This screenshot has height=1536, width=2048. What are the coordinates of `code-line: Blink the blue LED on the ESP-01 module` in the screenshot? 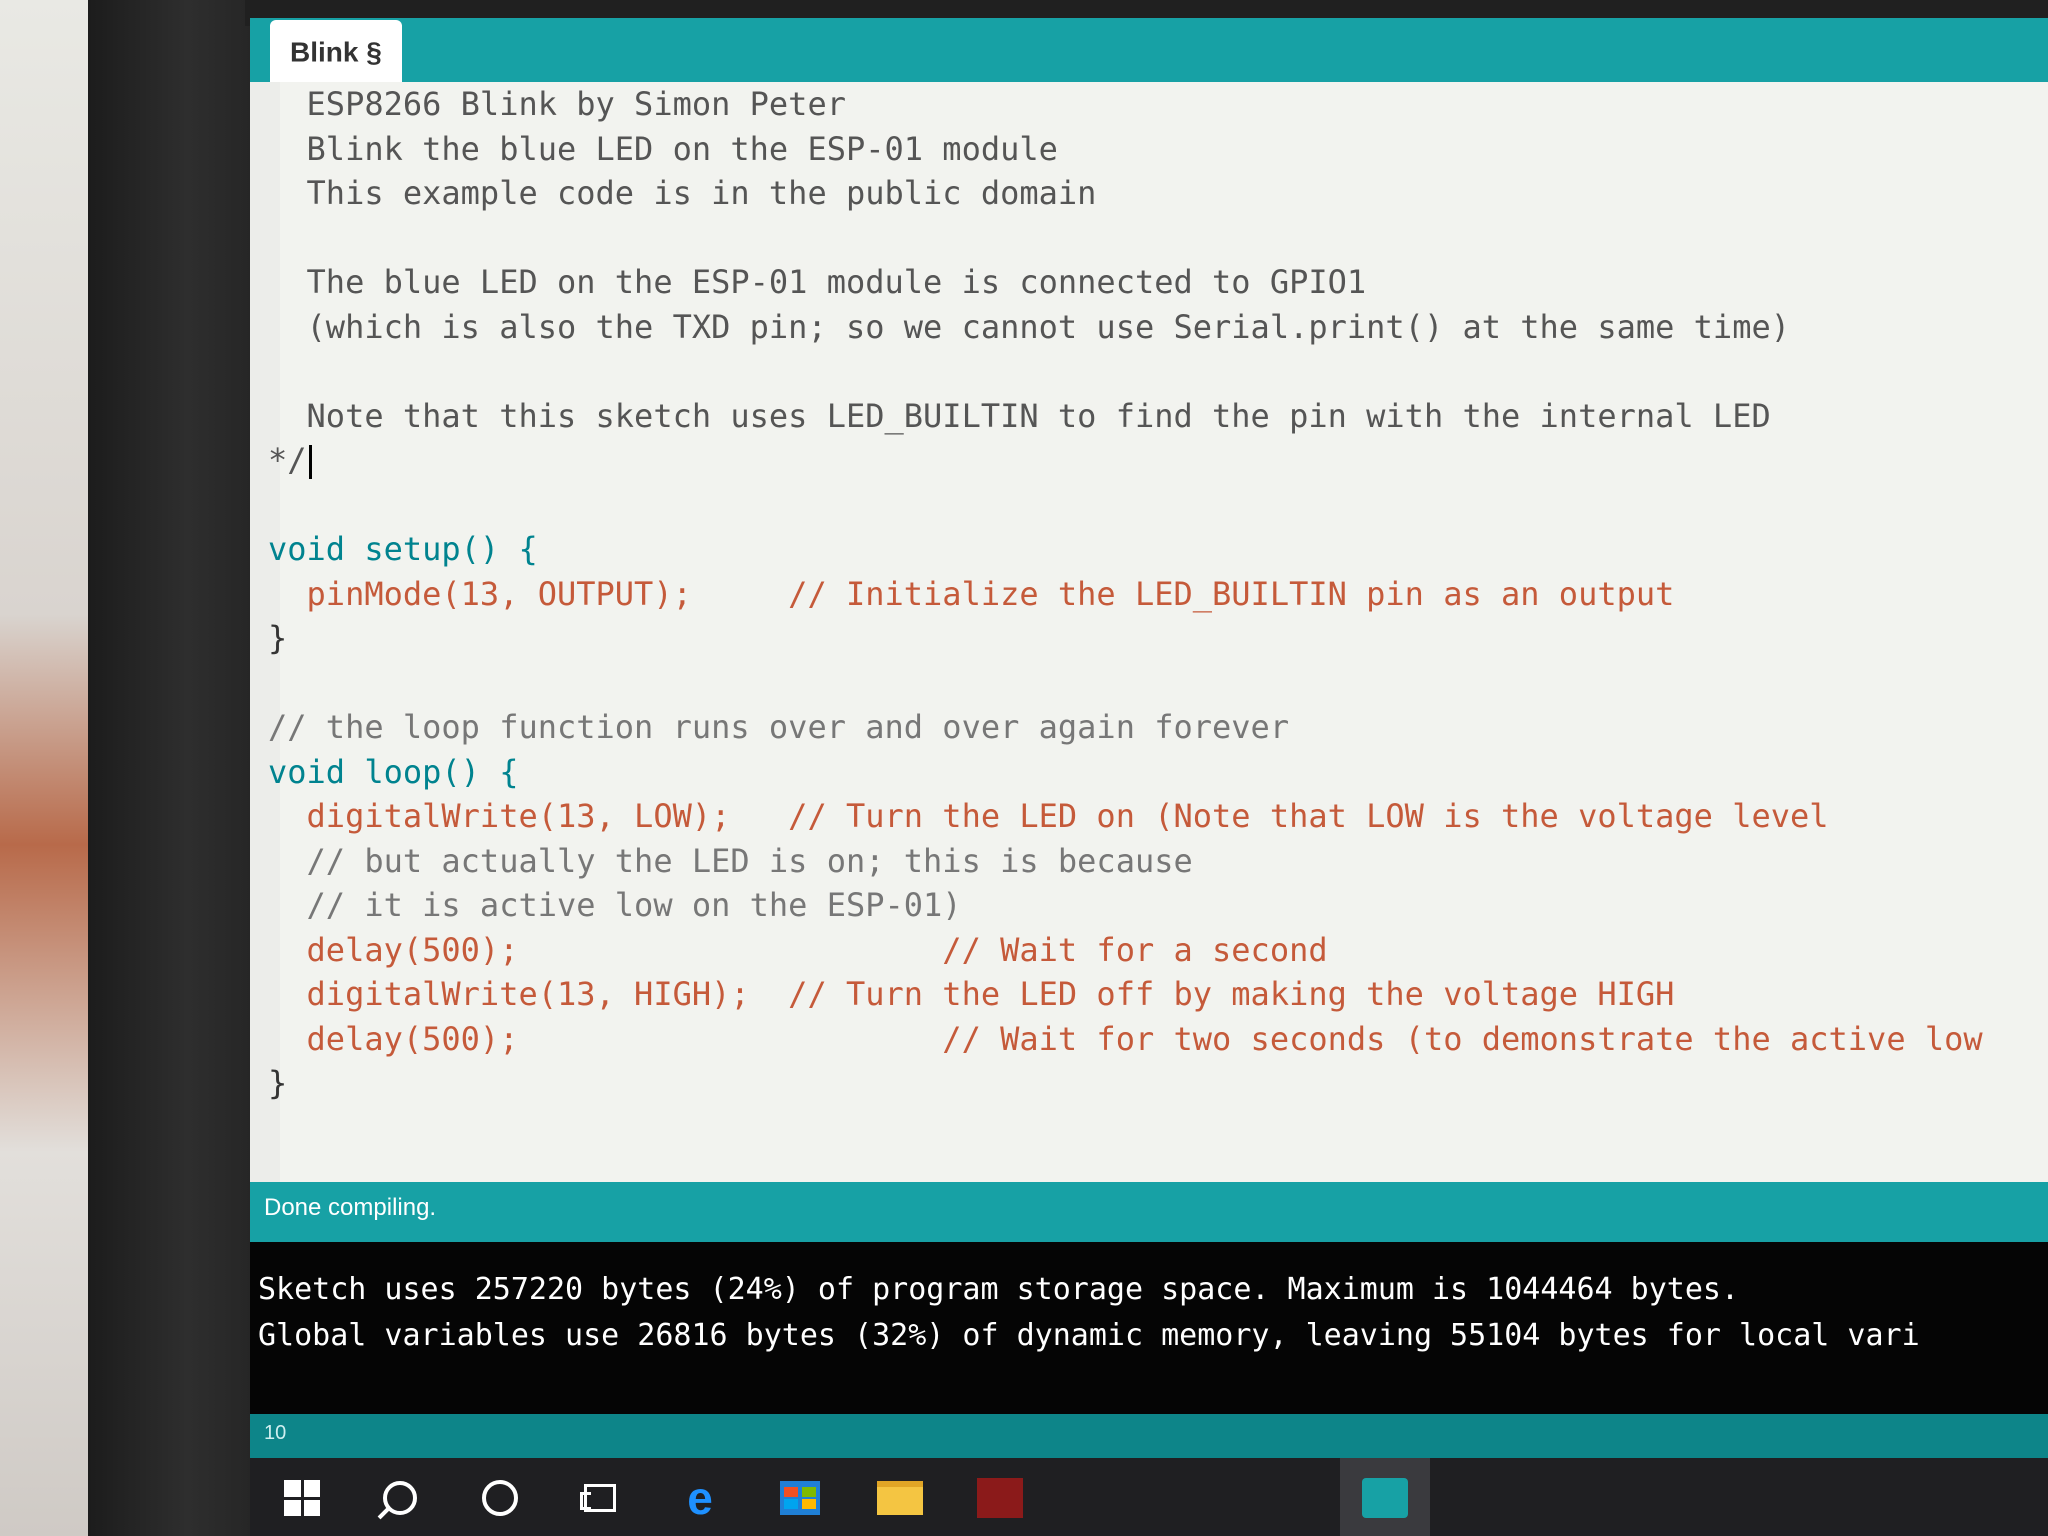 It's located at (663, 148).